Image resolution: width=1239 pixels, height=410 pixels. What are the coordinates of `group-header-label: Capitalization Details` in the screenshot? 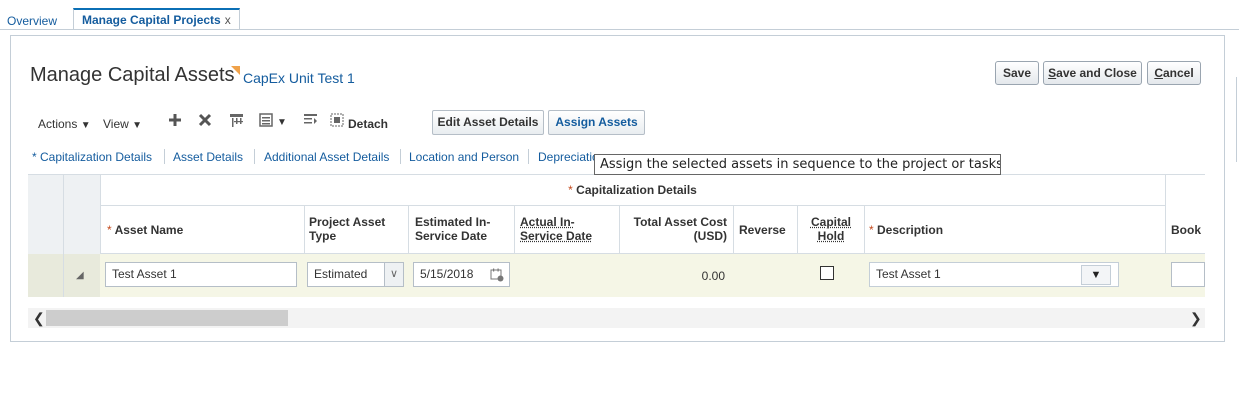 It's located at (636, 190).